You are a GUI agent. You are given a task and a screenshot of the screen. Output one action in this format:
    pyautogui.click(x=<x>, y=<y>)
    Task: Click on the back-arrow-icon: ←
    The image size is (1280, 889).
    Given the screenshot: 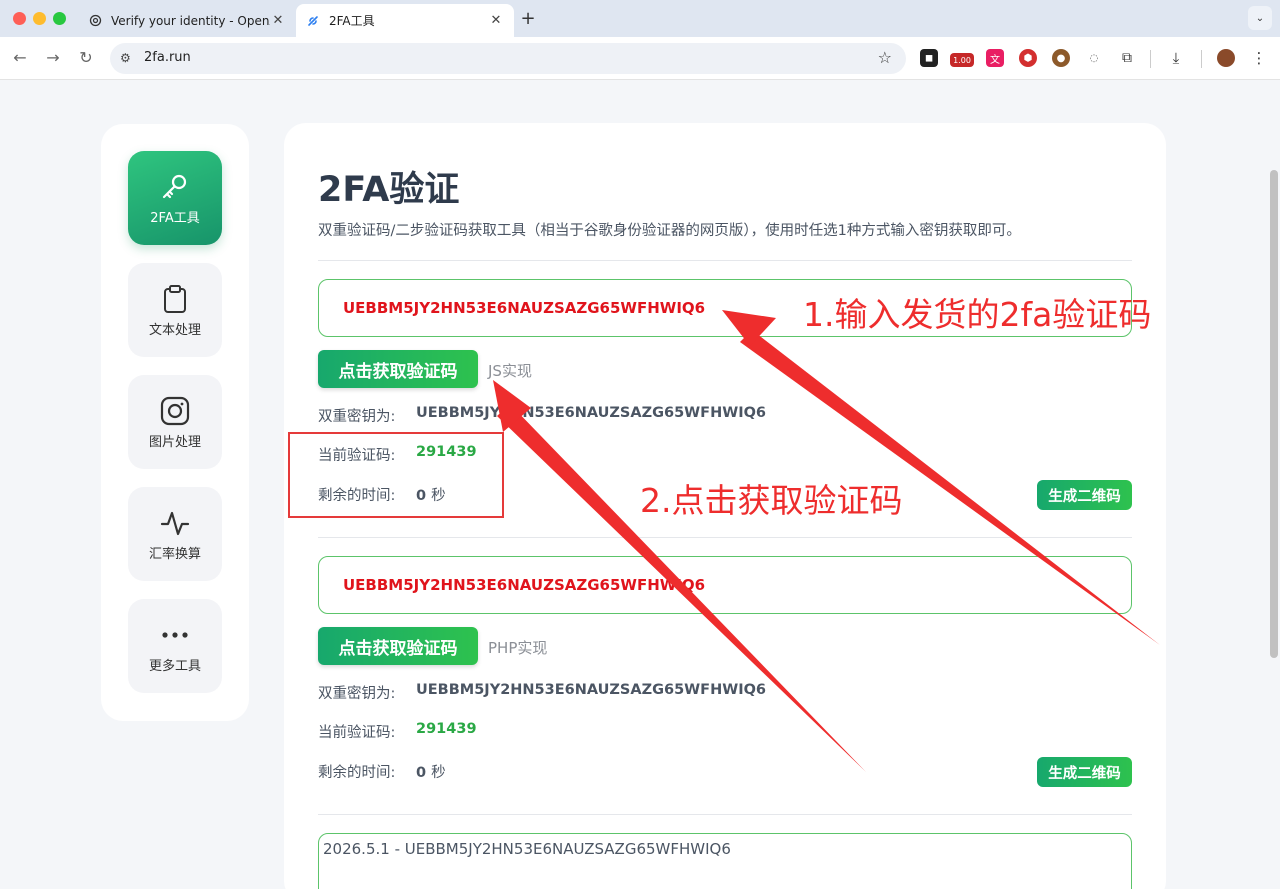 What is the action you would take?
    pyautogui.click(x=20, y=57)
    